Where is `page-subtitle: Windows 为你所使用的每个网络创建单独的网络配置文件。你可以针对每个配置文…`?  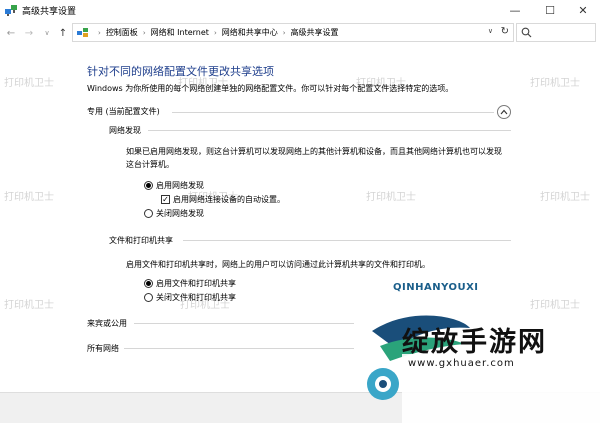
page-subtitle: Windows 为你所使用的每个网络创建单独的网络配置文件。你可以针对每个配置文… is located at coordinates (270, 88).